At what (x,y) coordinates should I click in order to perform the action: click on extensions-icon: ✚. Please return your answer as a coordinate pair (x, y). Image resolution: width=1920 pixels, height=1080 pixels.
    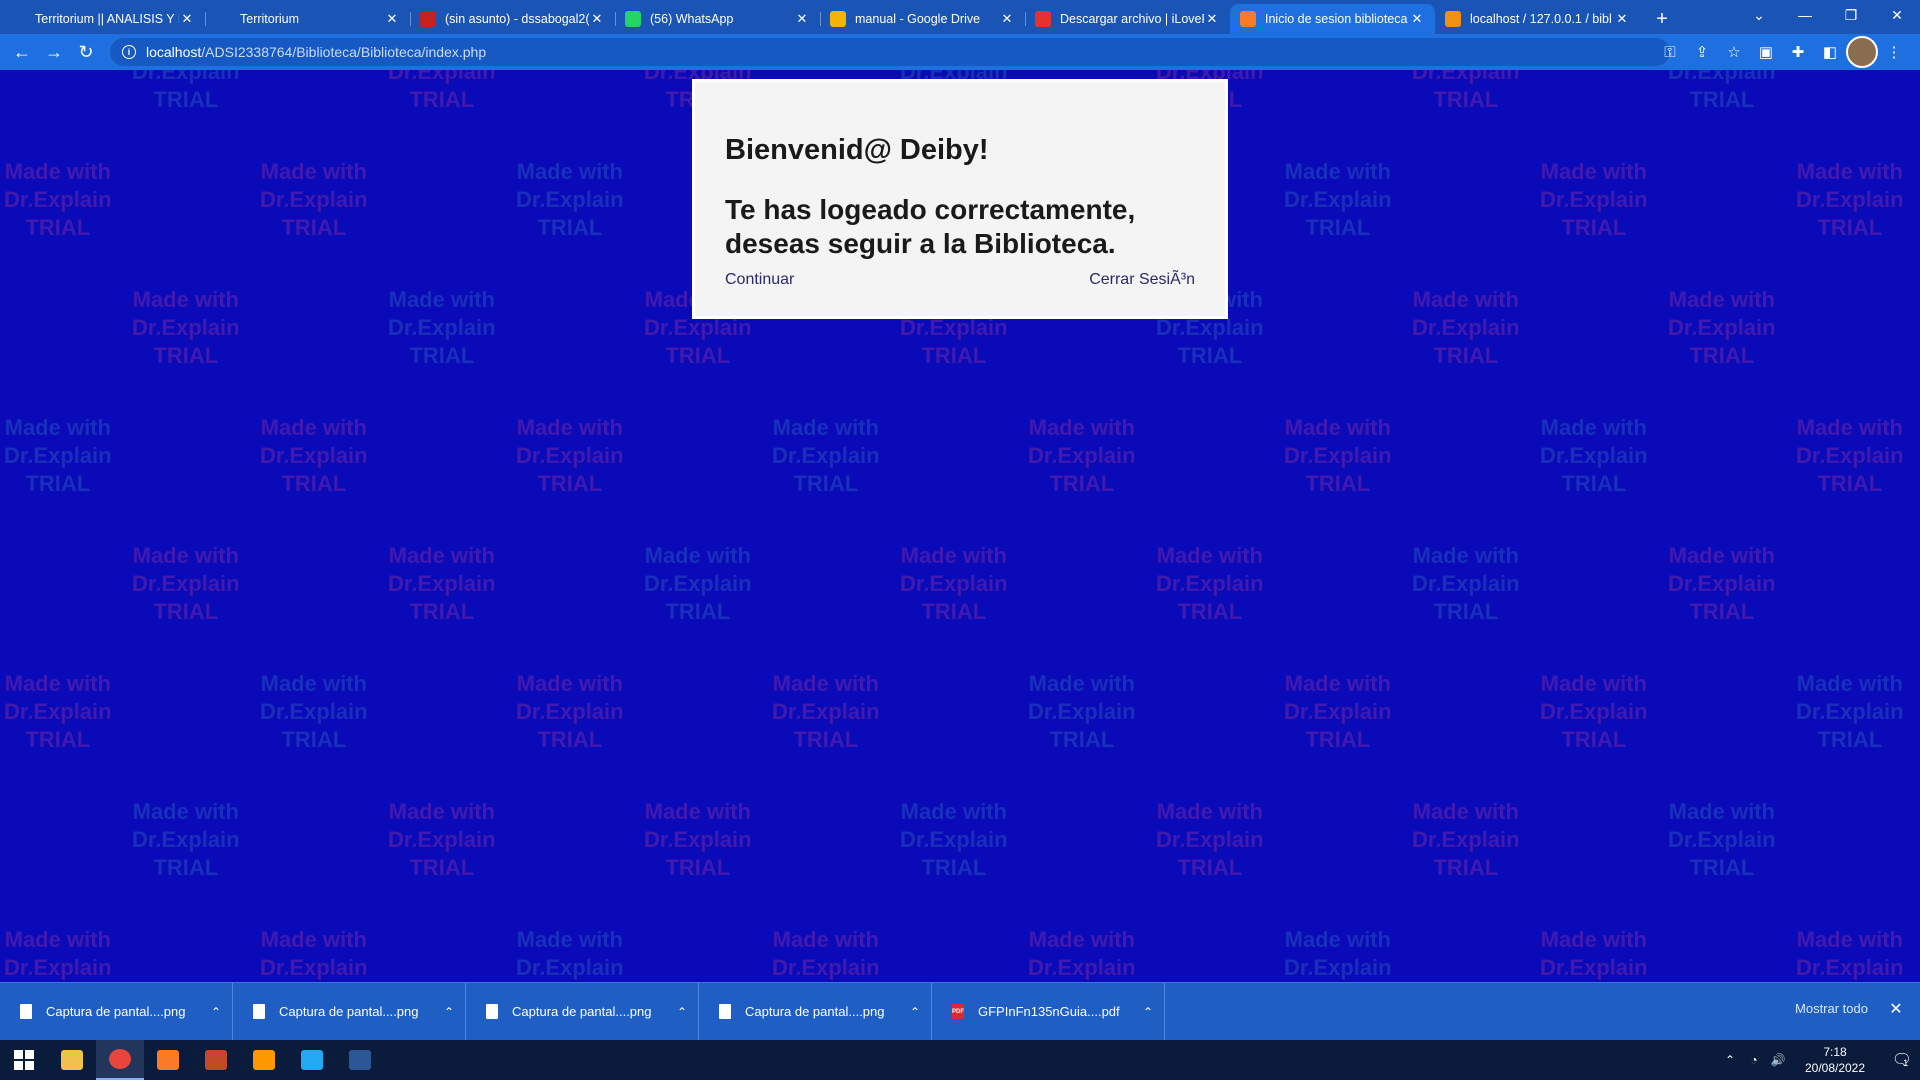
    Looking at the image, I should click on (1798, 52).